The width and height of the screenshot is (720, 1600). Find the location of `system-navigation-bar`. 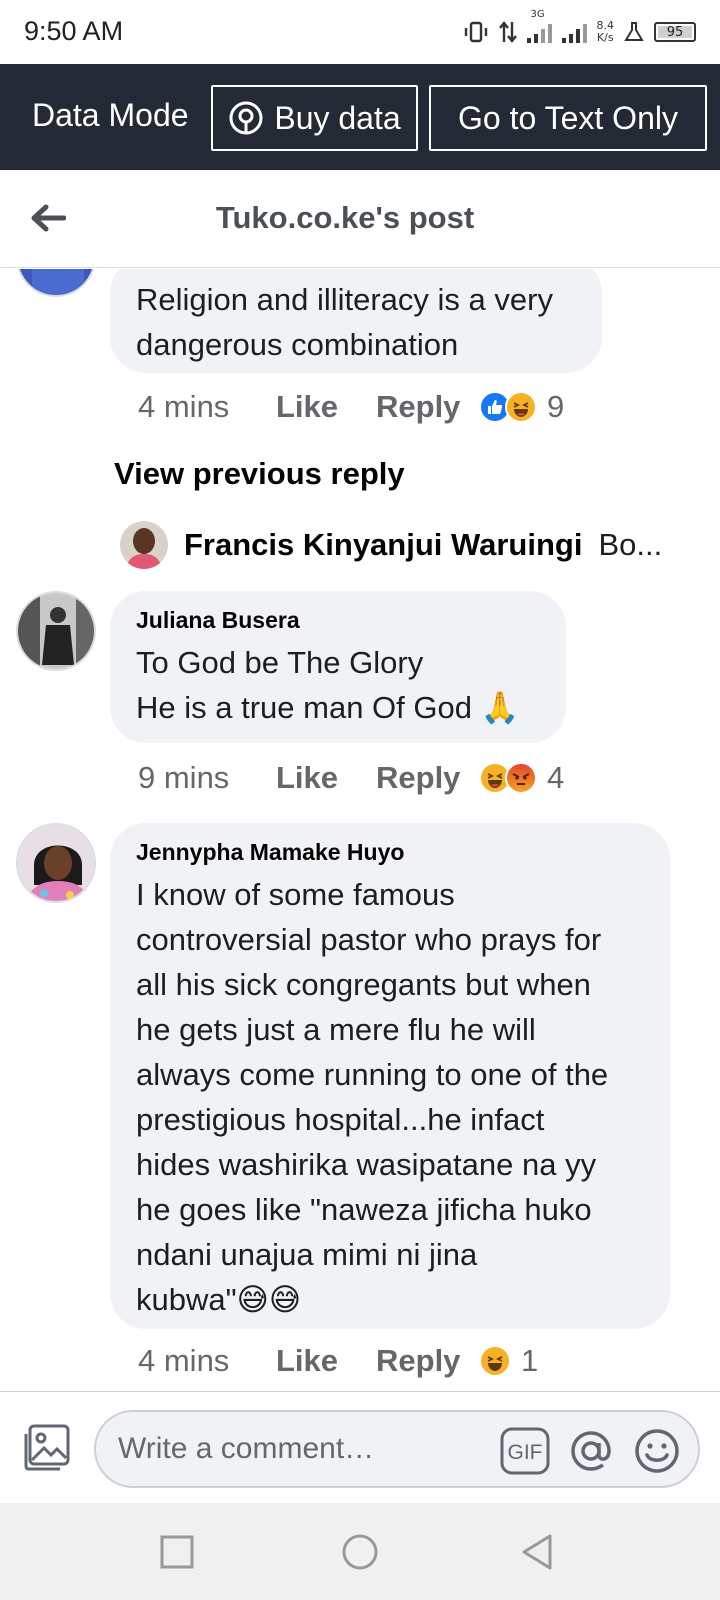

system-navigation-bar is located at coordinates (360, 1551).